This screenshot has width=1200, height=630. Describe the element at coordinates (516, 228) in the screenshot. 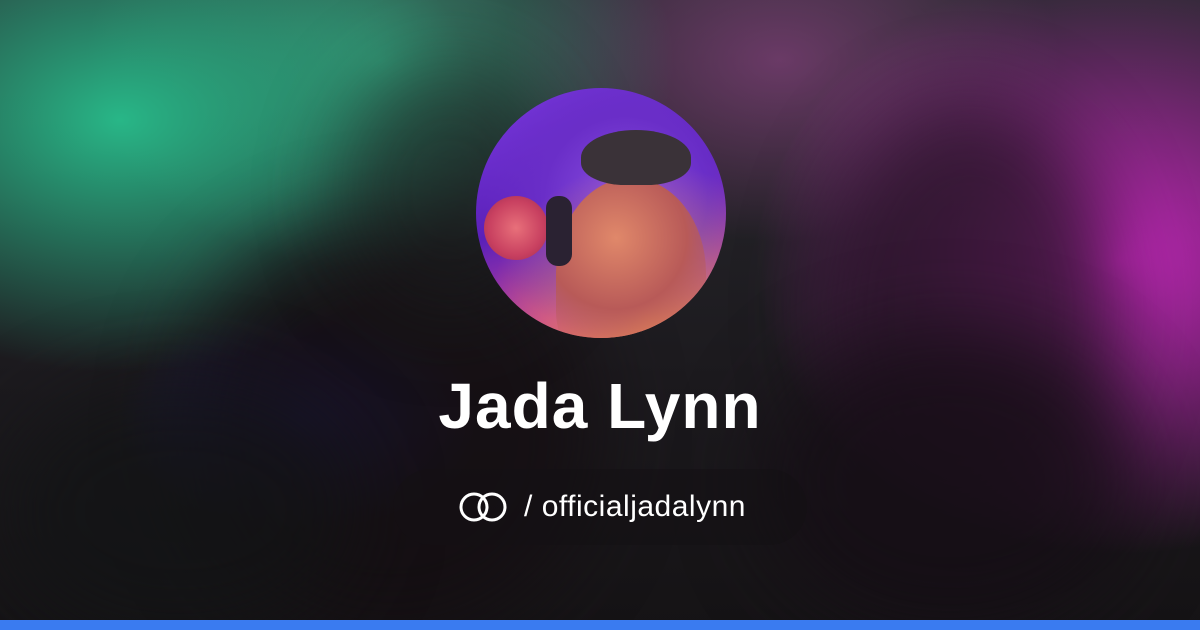

I see `vinyl-record-graphic` at that location.